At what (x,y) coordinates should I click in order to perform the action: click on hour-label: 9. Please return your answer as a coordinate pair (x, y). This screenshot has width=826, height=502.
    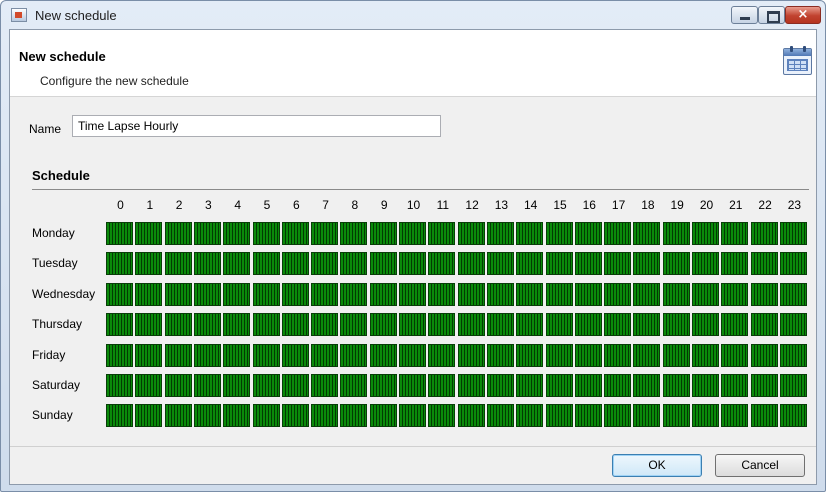
    Looking at the image, I should click on (384, 205).